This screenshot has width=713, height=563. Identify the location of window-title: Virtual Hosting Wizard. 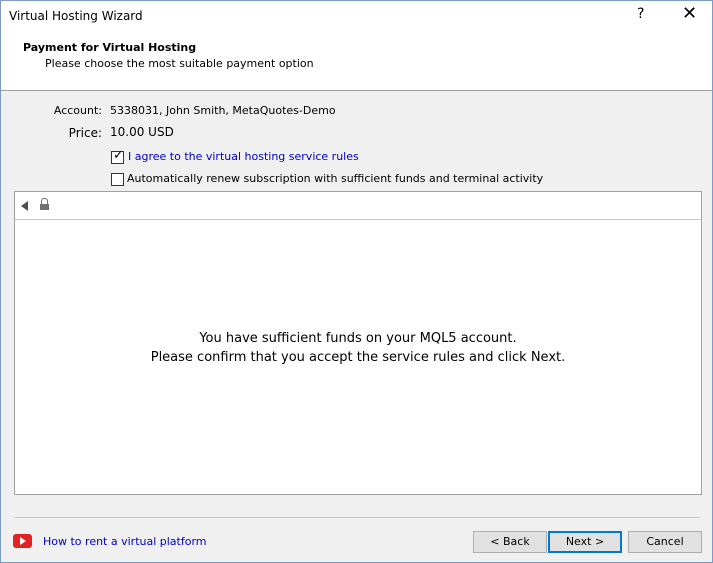
(76, 16).